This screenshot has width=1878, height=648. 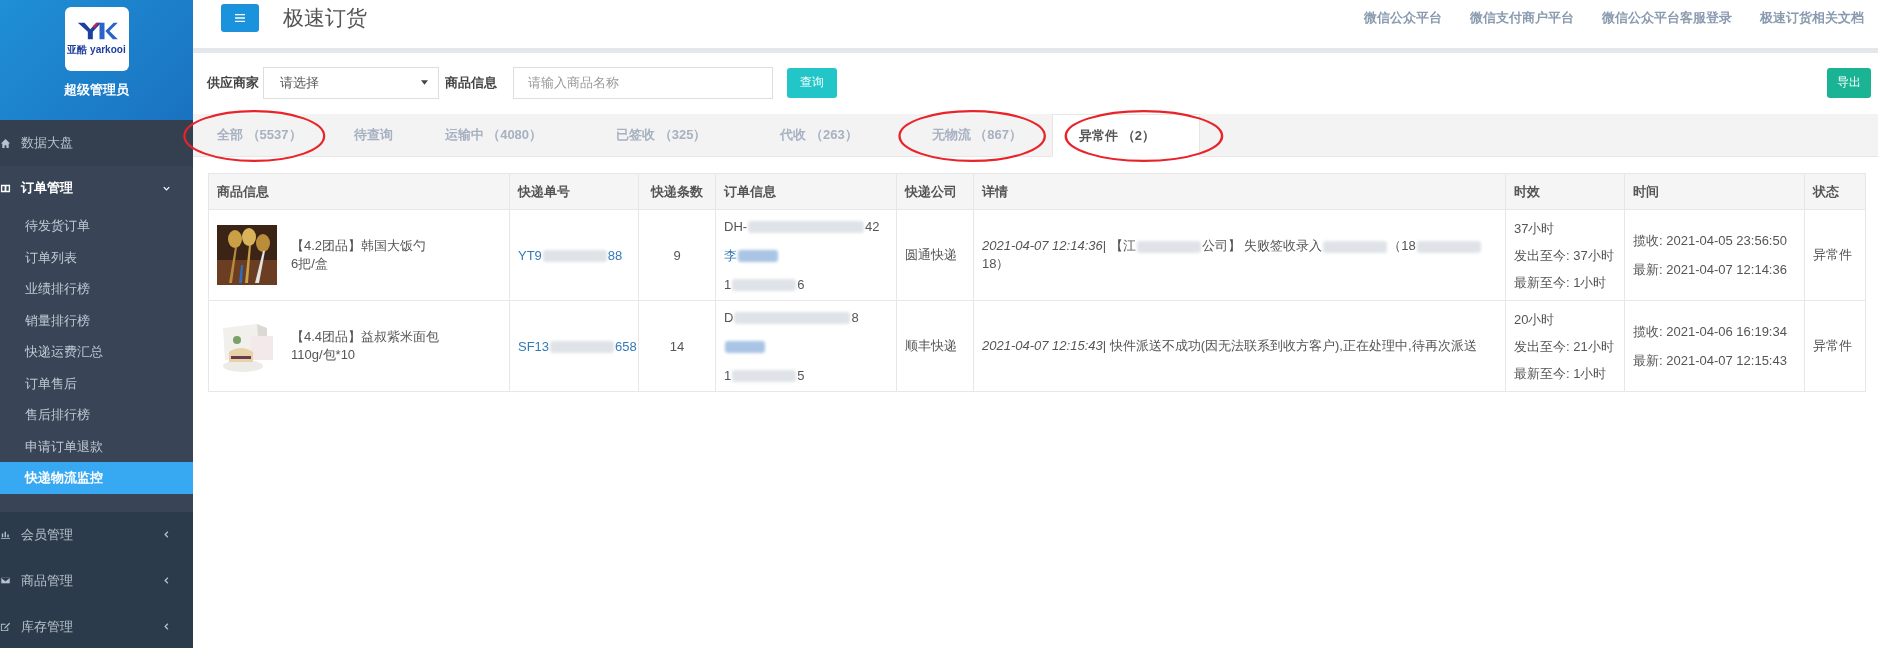 What do you see at coordinates (1714, 191) in the screenshot?
I see `column-header: 时间` at bounding box center [1714, 191].